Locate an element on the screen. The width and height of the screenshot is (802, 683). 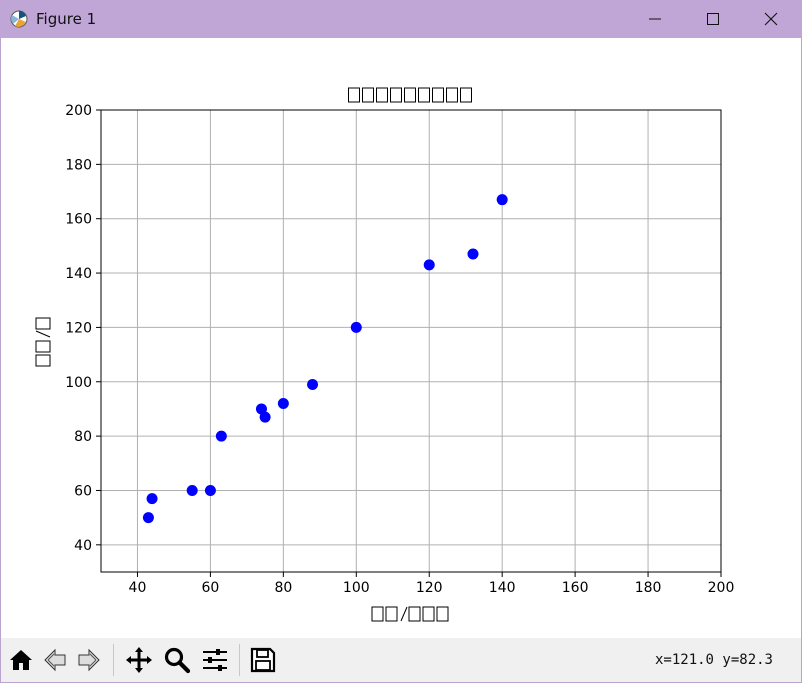
sliders-icon is located at coordinates (215, 660).